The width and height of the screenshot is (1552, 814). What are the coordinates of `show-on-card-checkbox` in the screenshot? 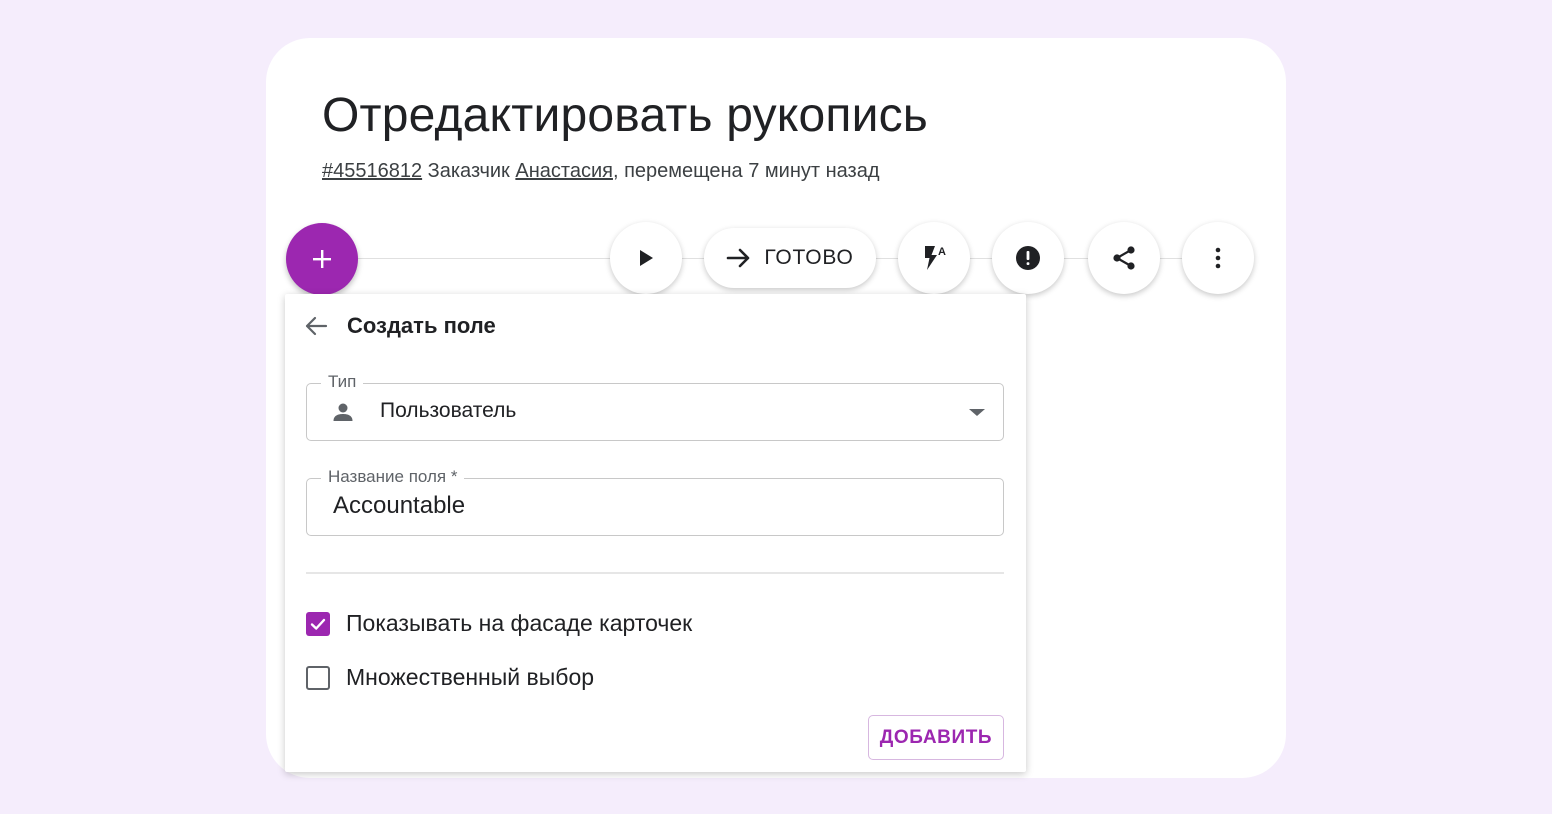 It's located at (318, 623).